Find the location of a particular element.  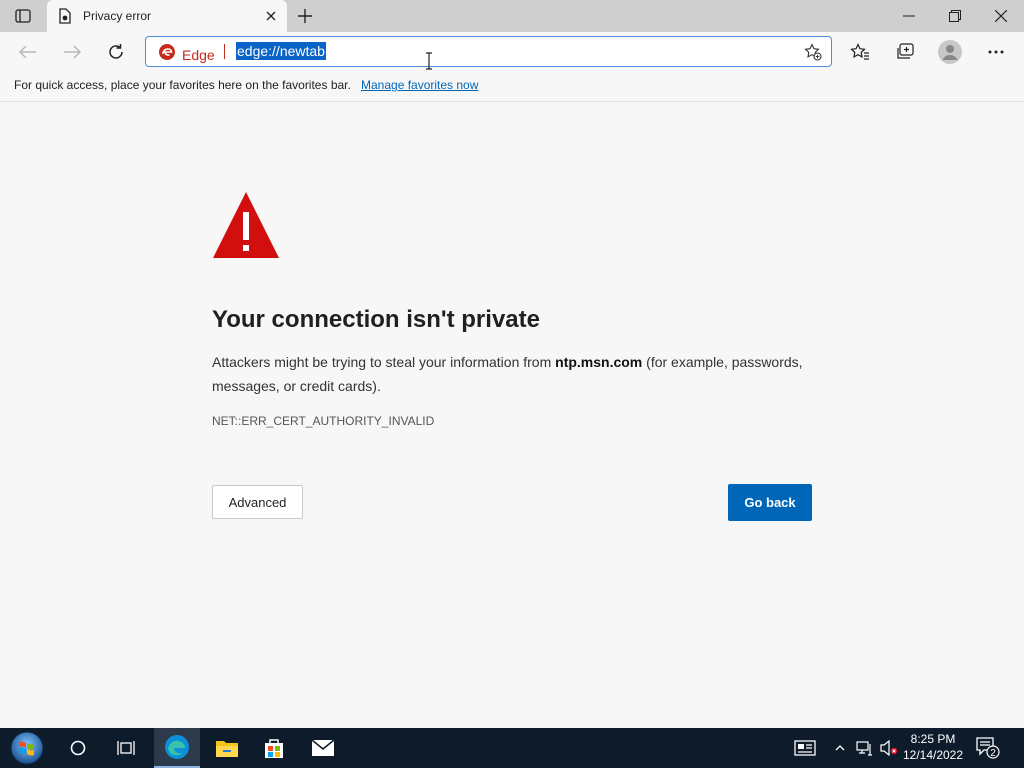

favorites-icon is located at coordinates (860, 52).